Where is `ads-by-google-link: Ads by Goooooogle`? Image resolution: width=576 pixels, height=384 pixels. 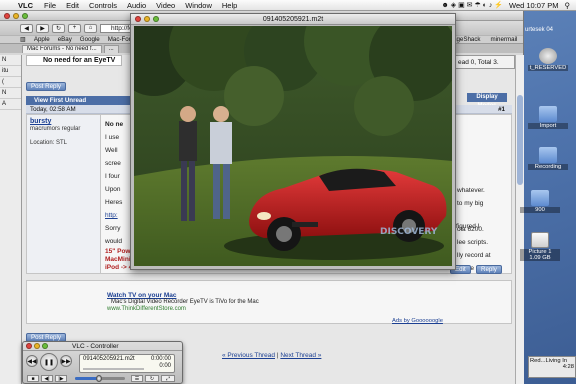
ads-by-google-link: Ads by Goooooogle is located at coordinates (417, 321).